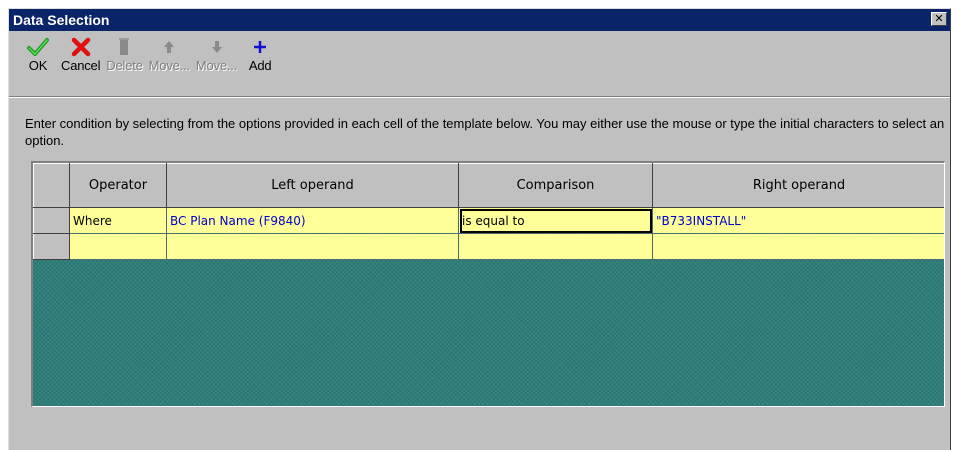 The height and width of the screenshot is (450, 957). Describe the element at coordinates (798, 246) in the screenshot. I see `right-operand-cell` at that location.